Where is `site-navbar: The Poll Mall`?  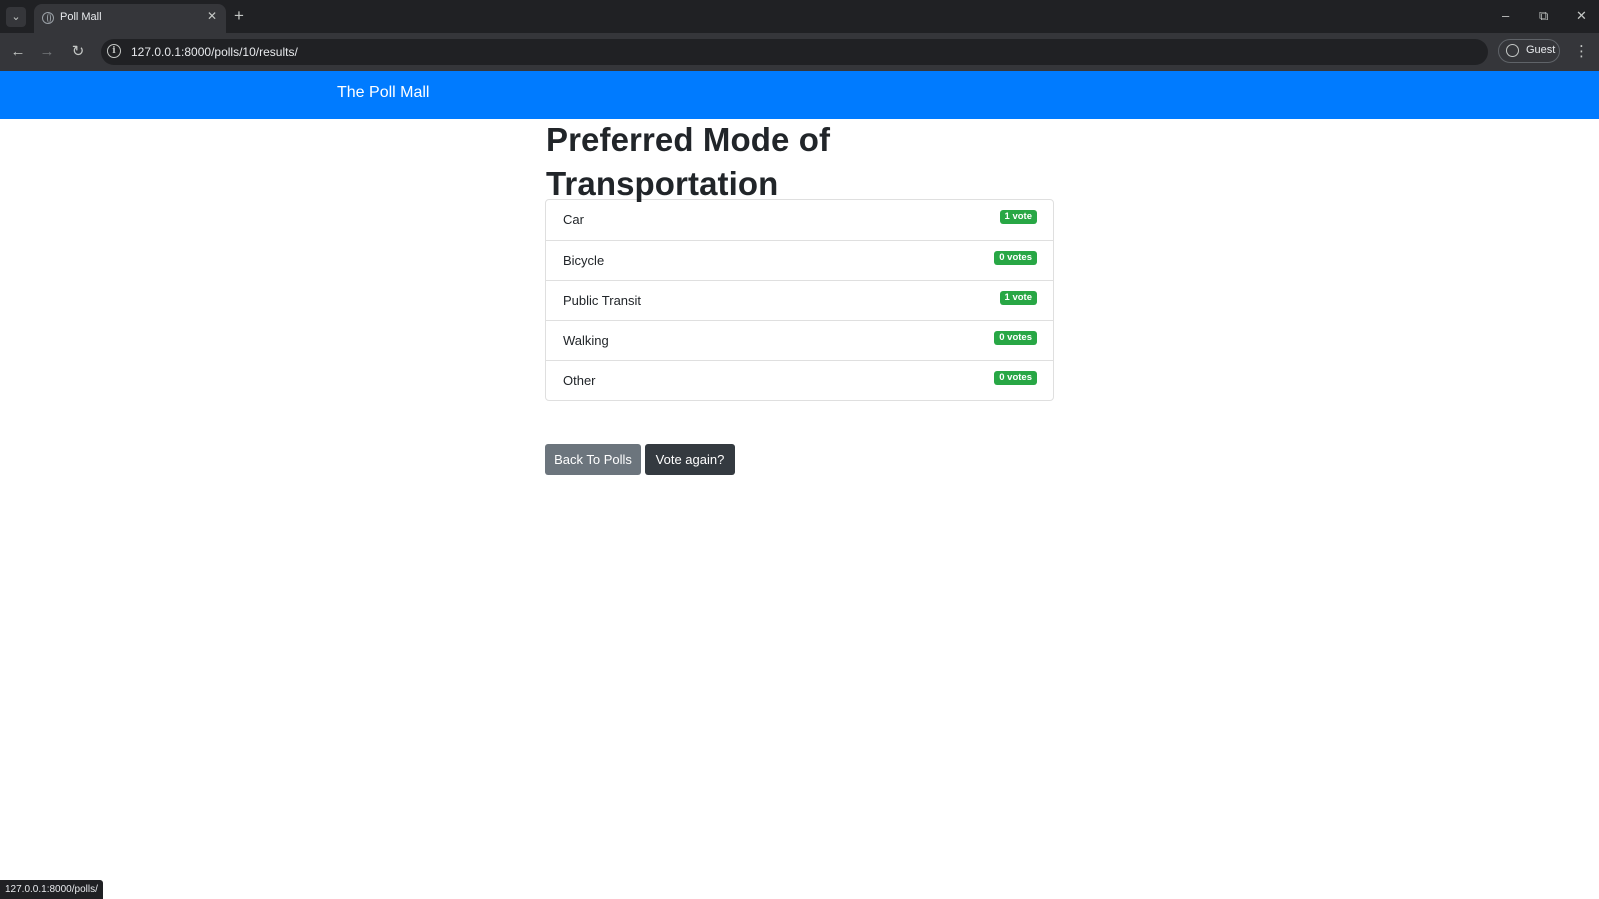
site-navbar: The Poll Mall is located at coordinates (799, 95).